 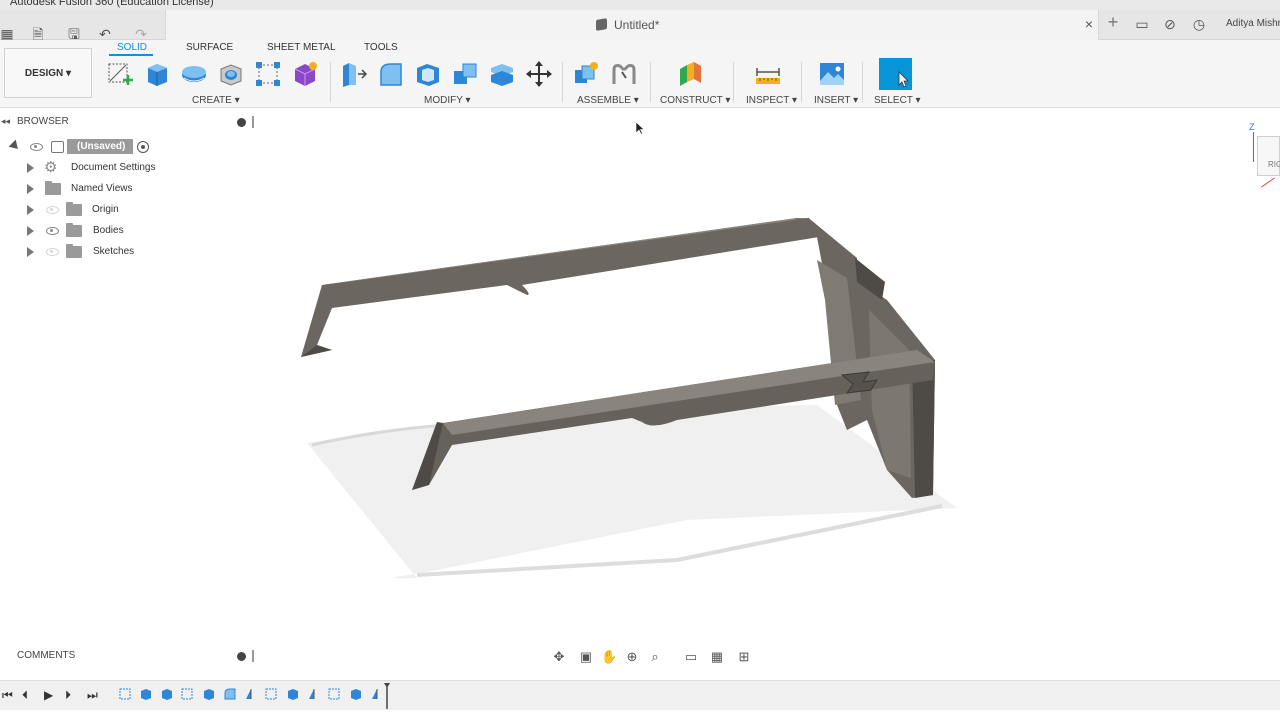 I want to click on browser-item-origin: Origin, so click(x=128, y=210).